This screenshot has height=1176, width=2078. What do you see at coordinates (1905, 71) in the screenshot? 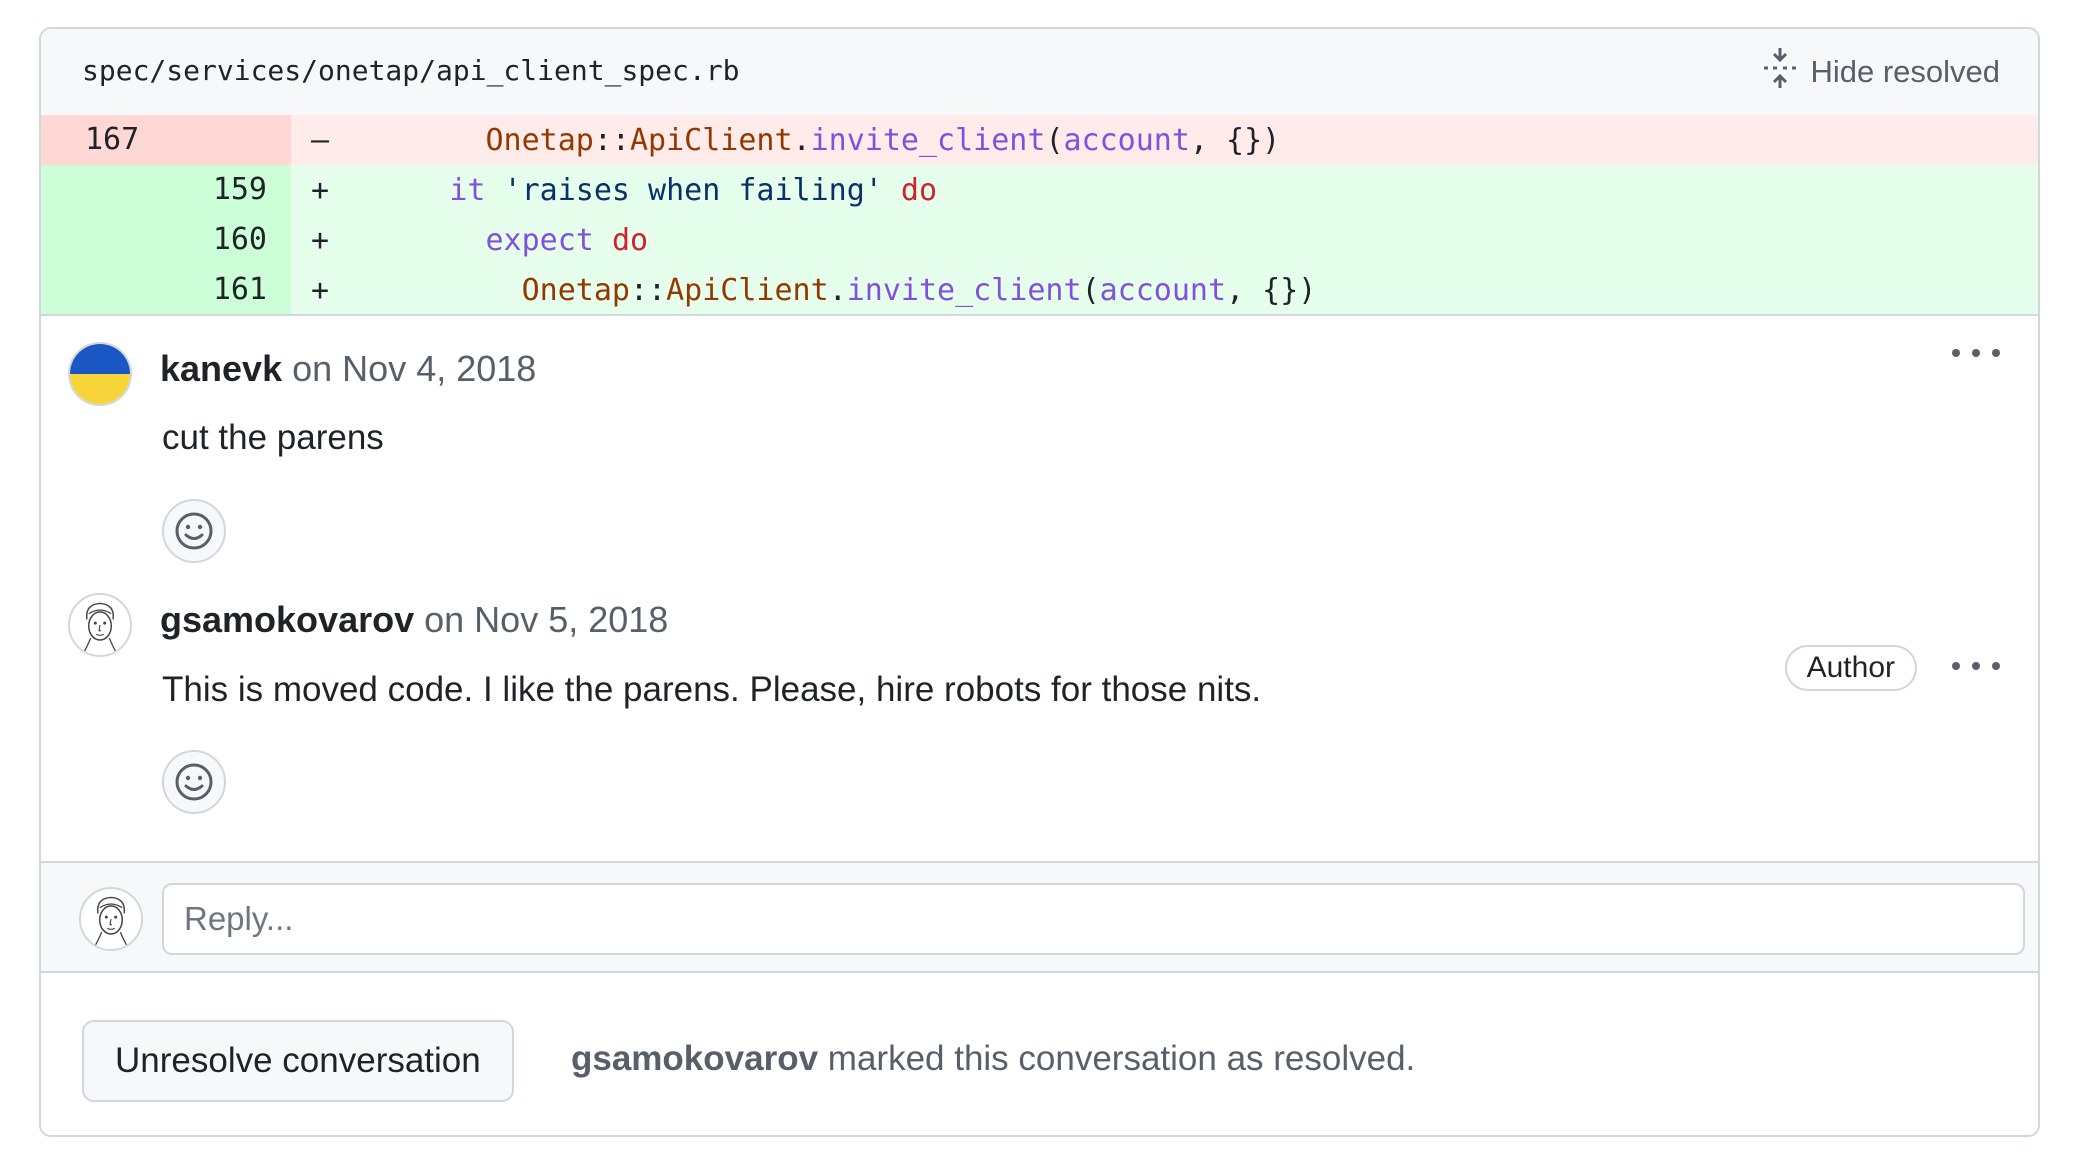
I see `hide-resolved-label: Hide resolved` at bounding box center [1905, 71].